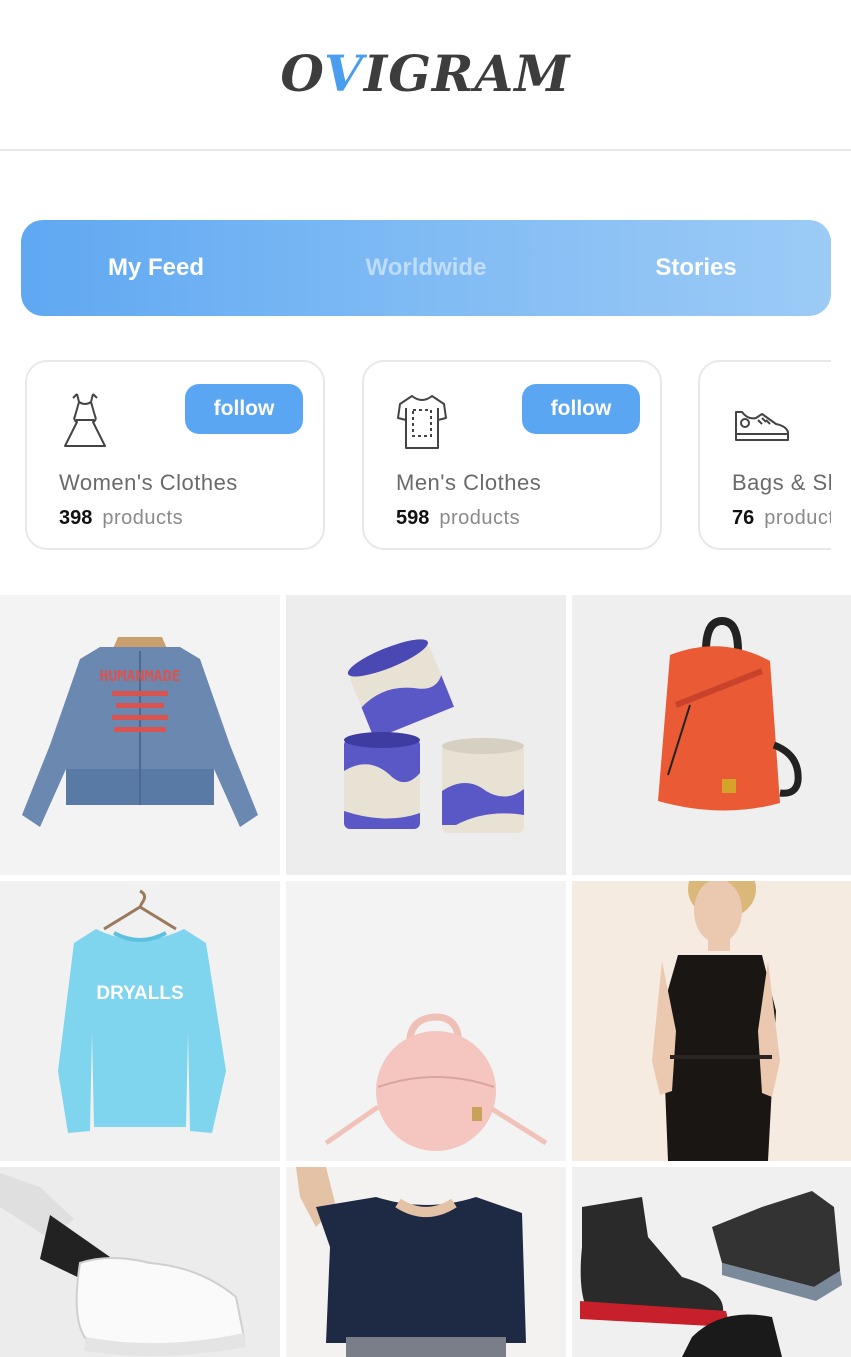 The image size is (851, 1357). Describe the element at coordinates (139, 676) in the screenshot. I see `jacket-print-text: HUMANMADE` at that location.